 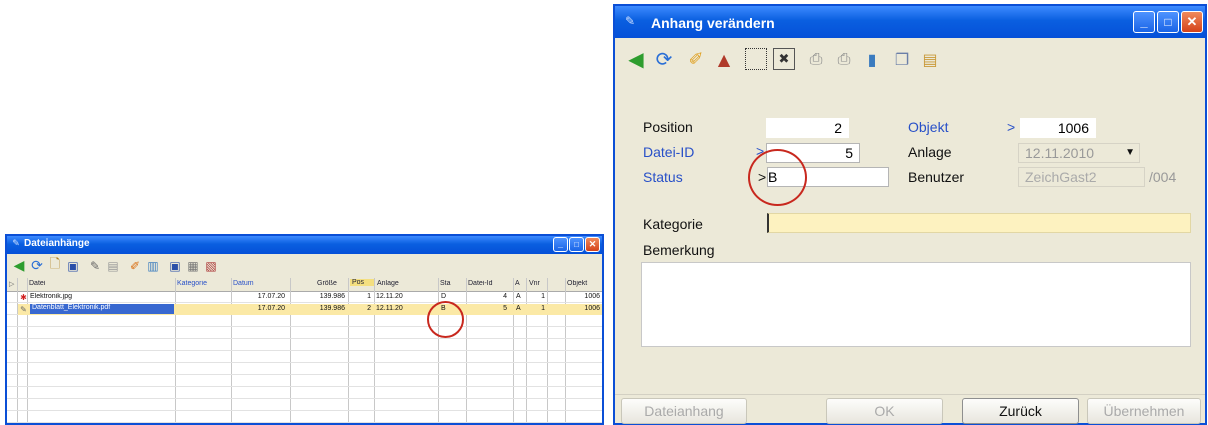 What do you see at coordinates (1060, 153) in the screenshot?
I see `anlage-value: 12.11.2010` at bounding box center [1060, 153].